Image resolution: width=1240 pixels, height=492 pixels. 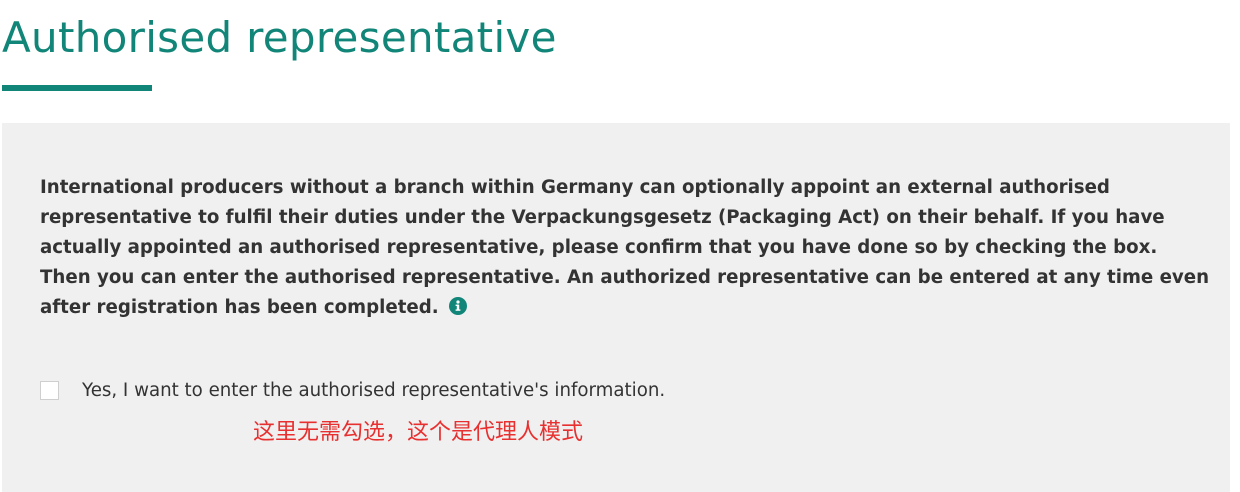 I want to click on title-underline, so click(x=77, y=88).